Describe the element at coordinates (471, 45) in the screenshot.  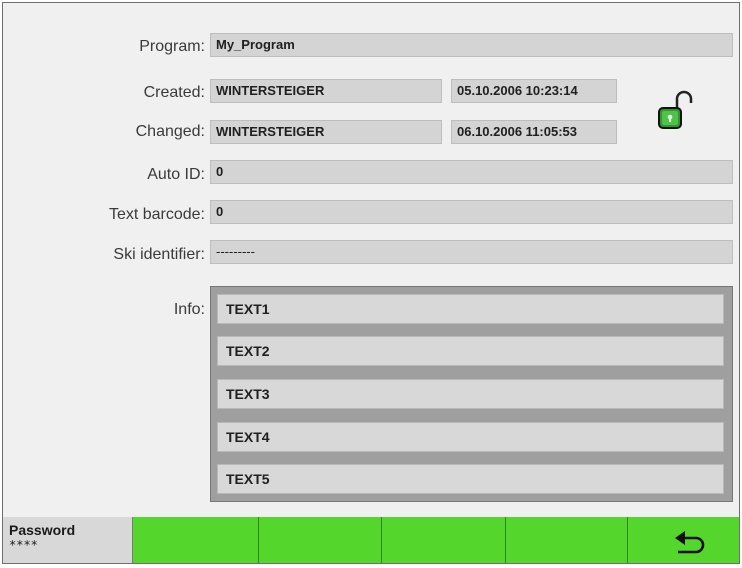
I see `program-field: My_Program` at that location.